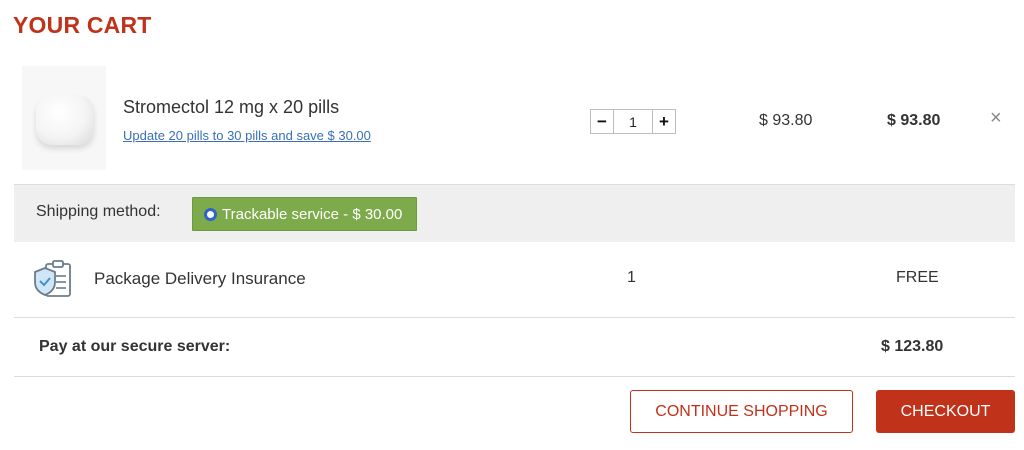  Describe the element at coordinates (912, 346) in the screenshot. I see `total-amount: $ 123.80` at that location.